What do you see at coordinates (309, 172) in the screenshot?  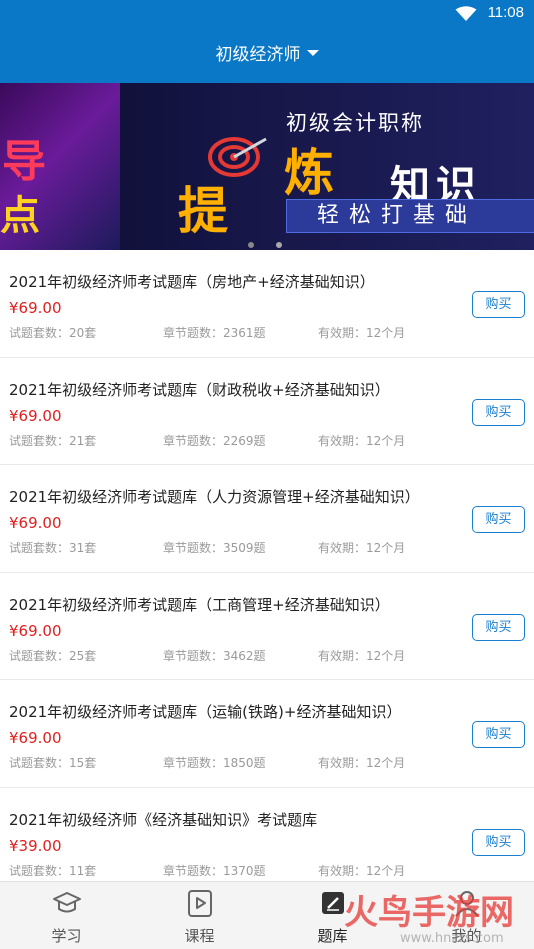 I see `banner-hero-char-2: 炼` at bounding box center [309, 172].